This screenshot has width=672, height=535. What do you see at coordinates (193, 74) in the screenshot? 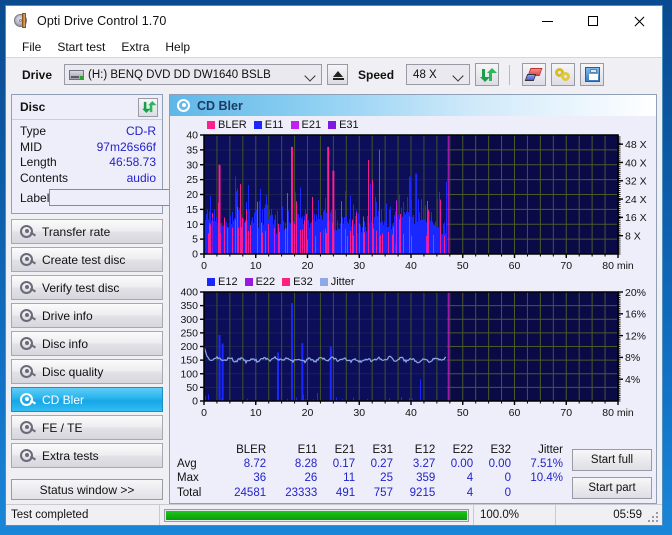
I see `drive-select: (H:) BENQ DVD DD DW1640 BSLB` at bounding box center [193, 74].